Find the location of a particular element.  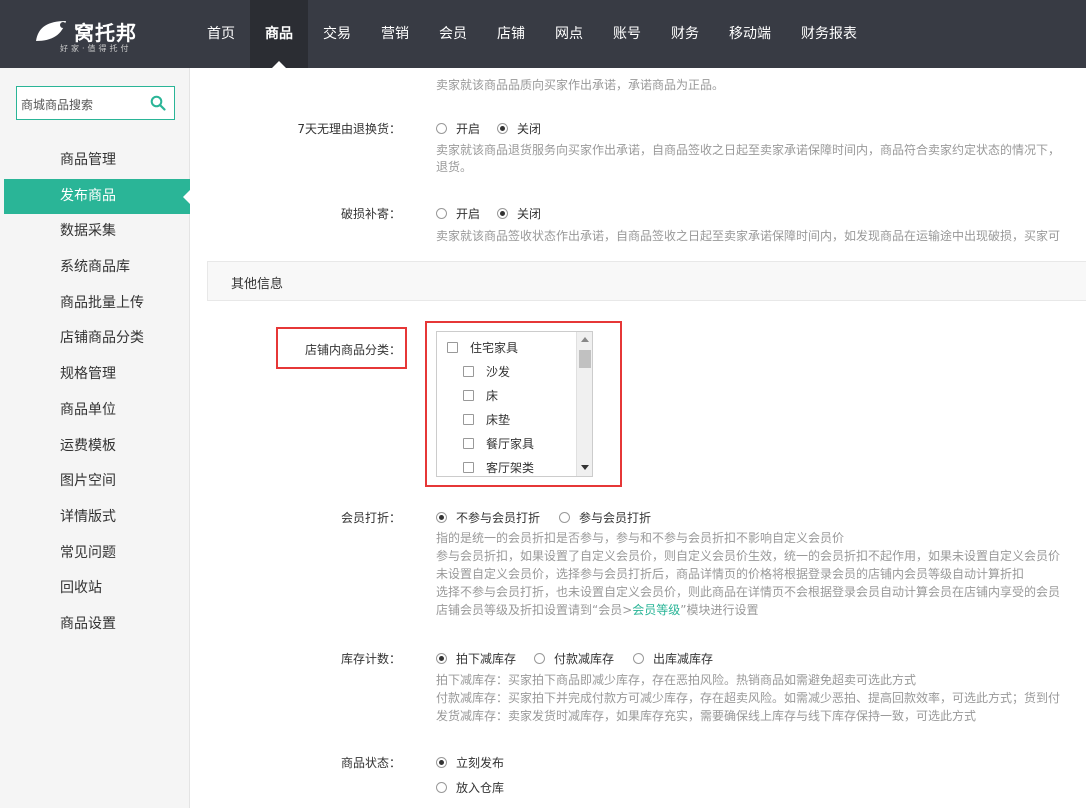

store-category-label: 店铺内商品分类： is located at coordinates (352, 350).